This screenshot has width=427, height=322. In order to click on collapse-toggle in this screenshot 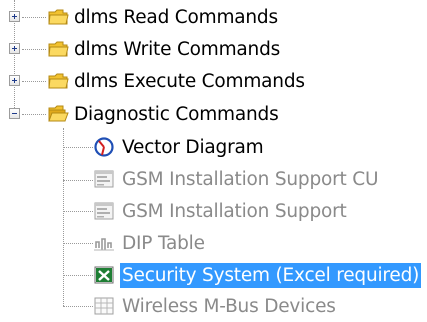, I will do `click(14, 113)`.